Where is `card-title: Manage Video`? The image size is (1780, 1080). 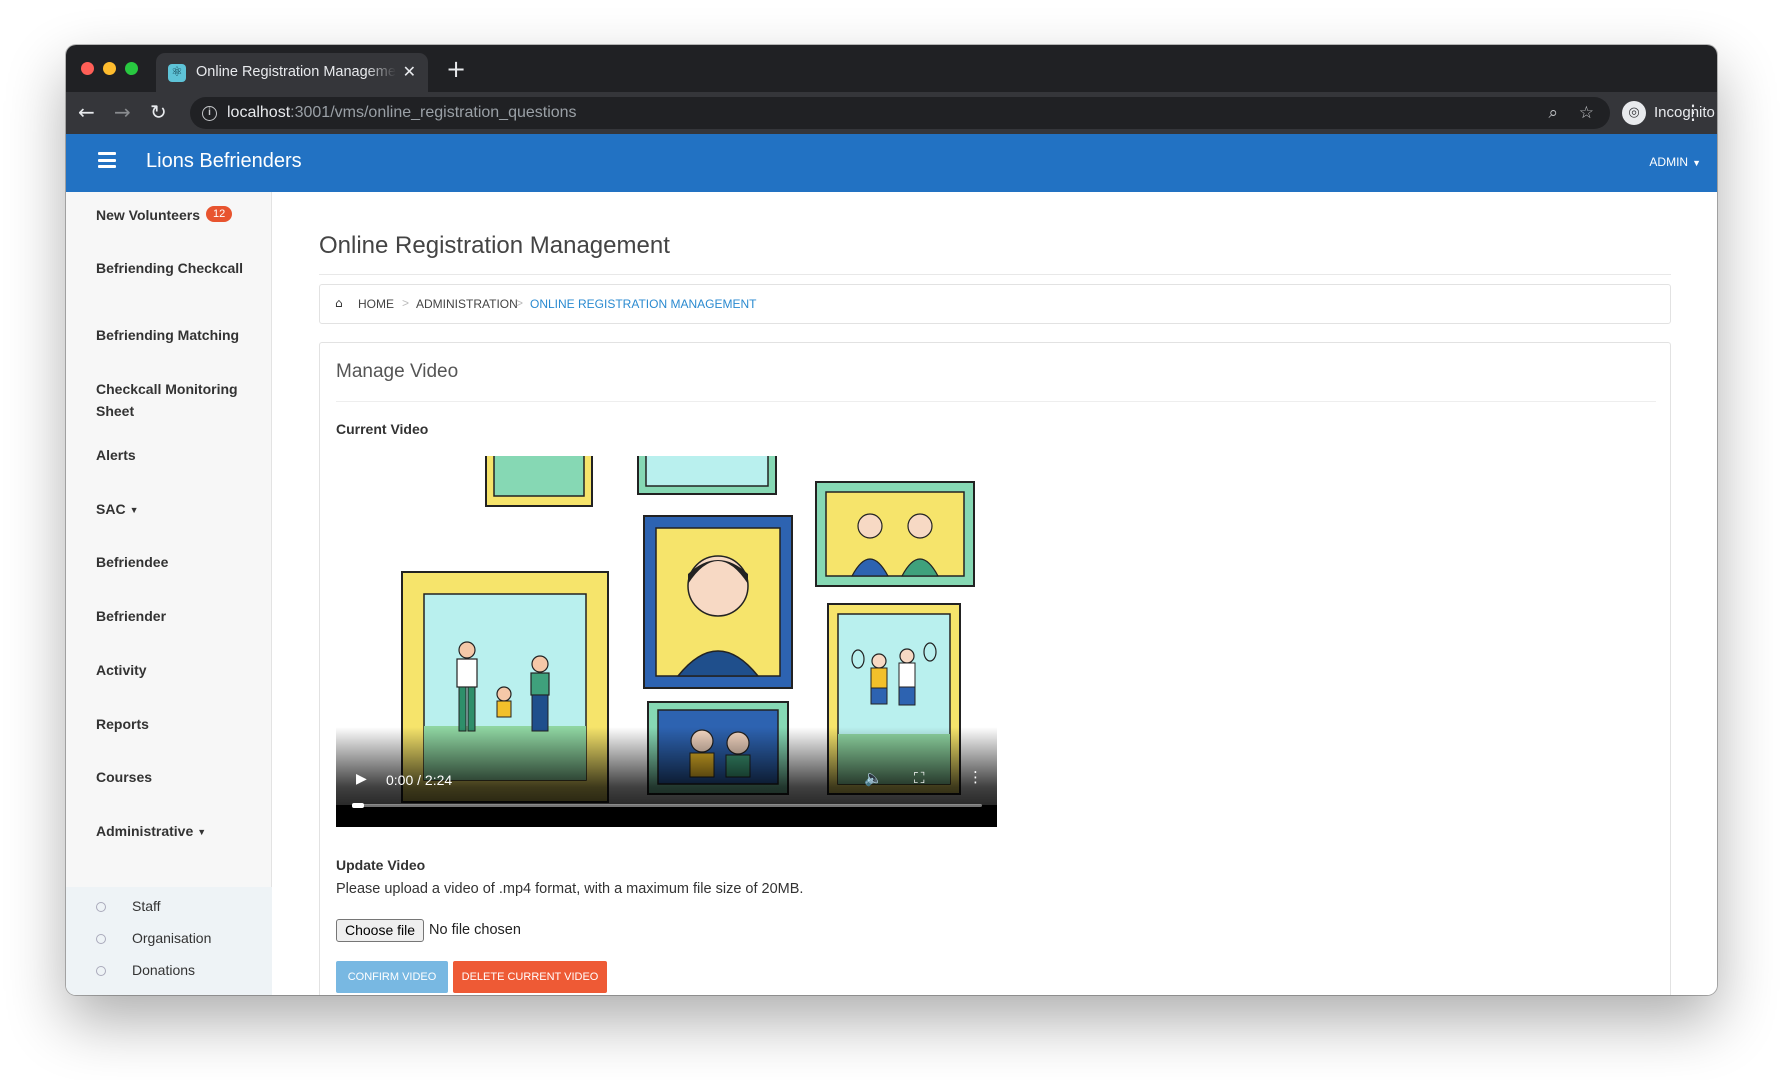
card-title: Manage Video is located at coordinates (397, 371).